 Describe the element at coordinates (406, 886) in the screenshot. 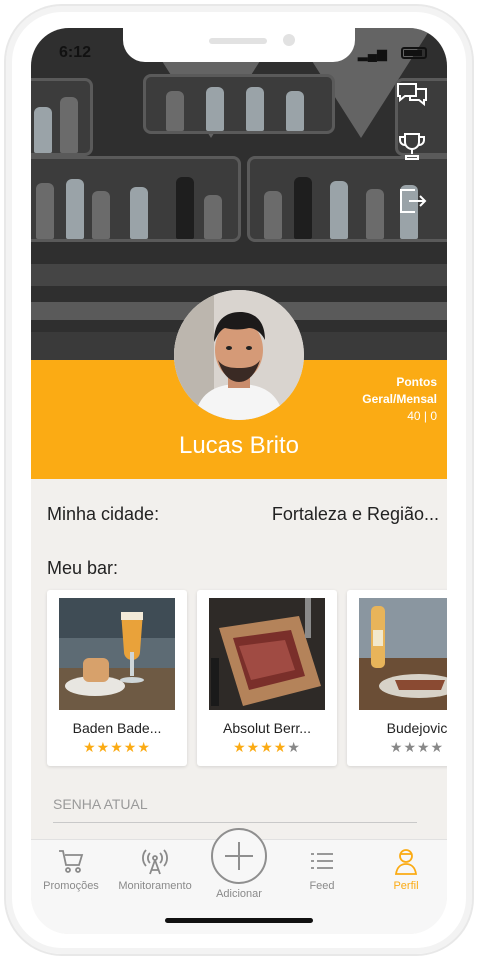

I see `tab-label: Perfil` at that location.